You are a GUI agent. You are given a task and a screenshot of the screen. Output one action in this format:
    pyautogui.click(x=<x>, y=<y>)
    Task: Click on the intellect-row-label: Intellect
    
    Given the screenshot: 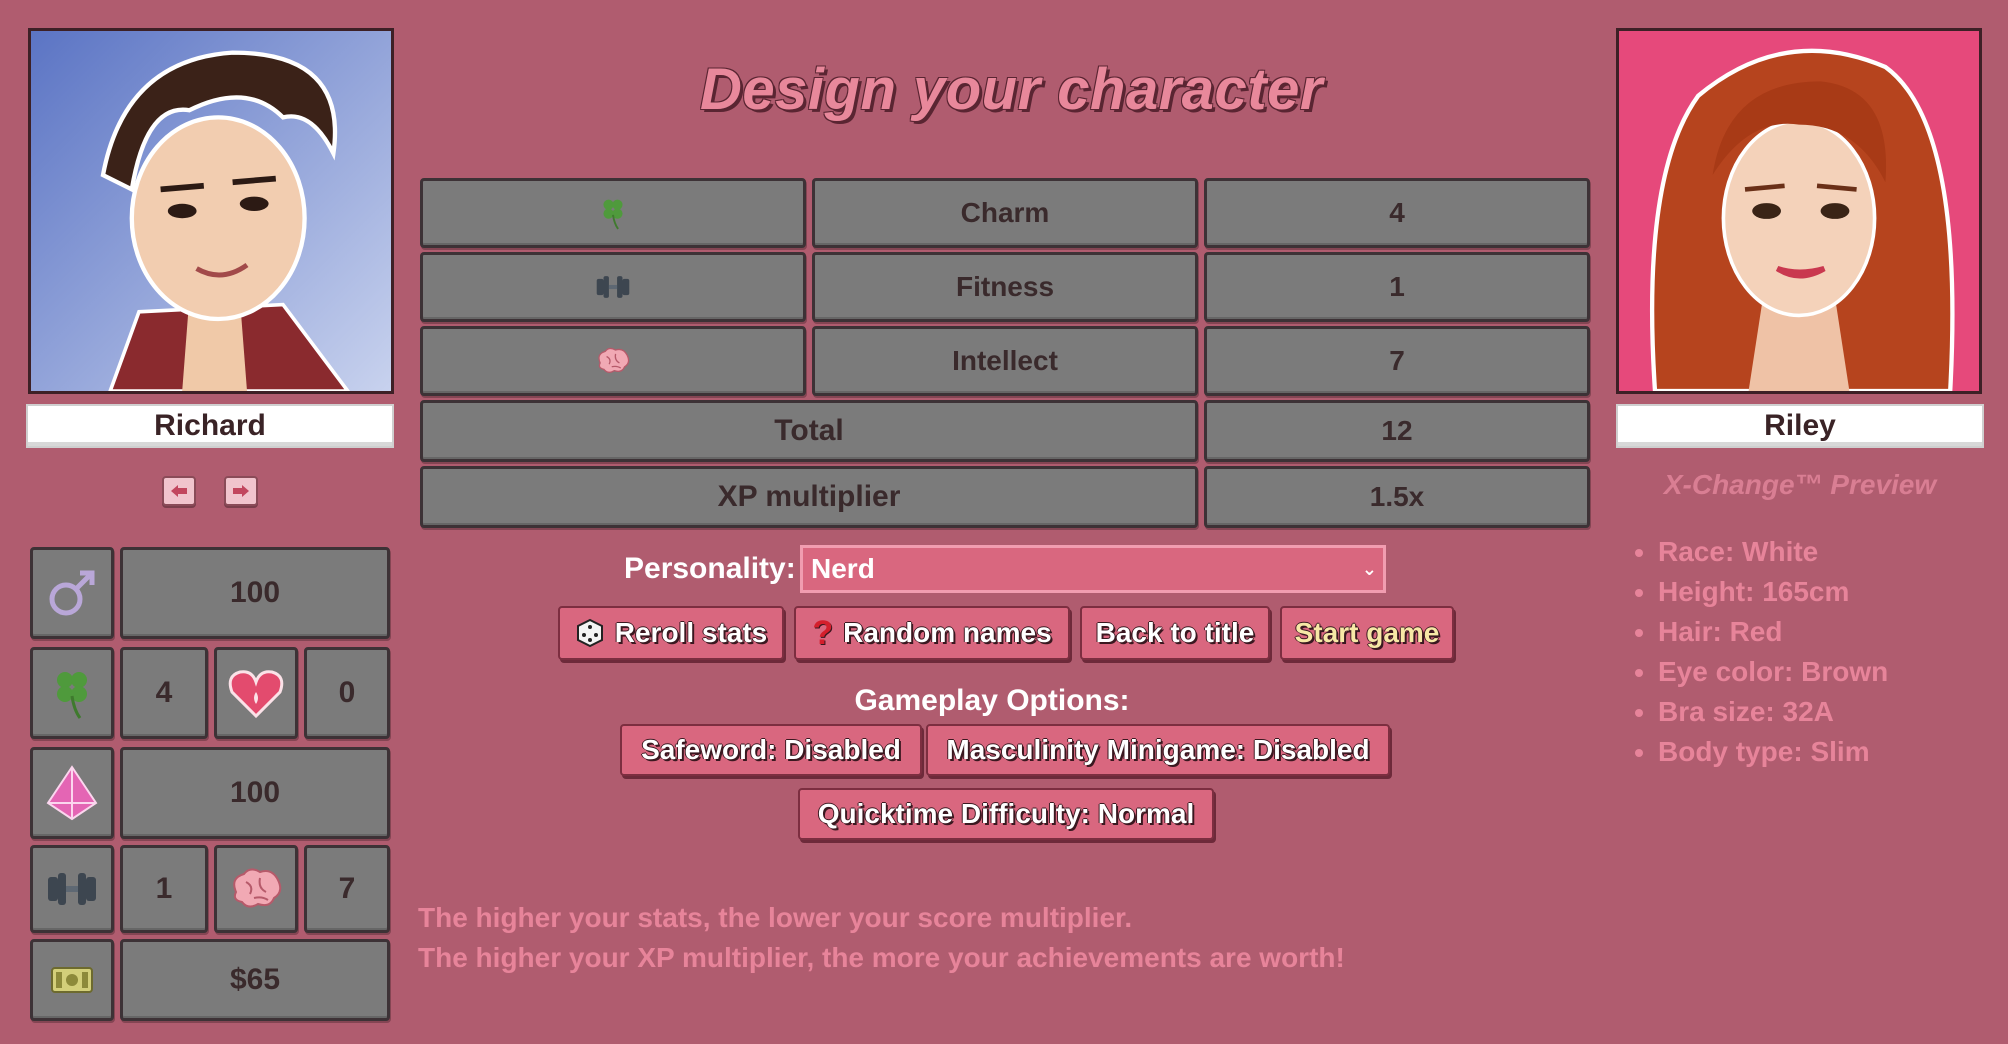 What is the action you would take?
    pyautogui.click(x=1005, y=361)
    